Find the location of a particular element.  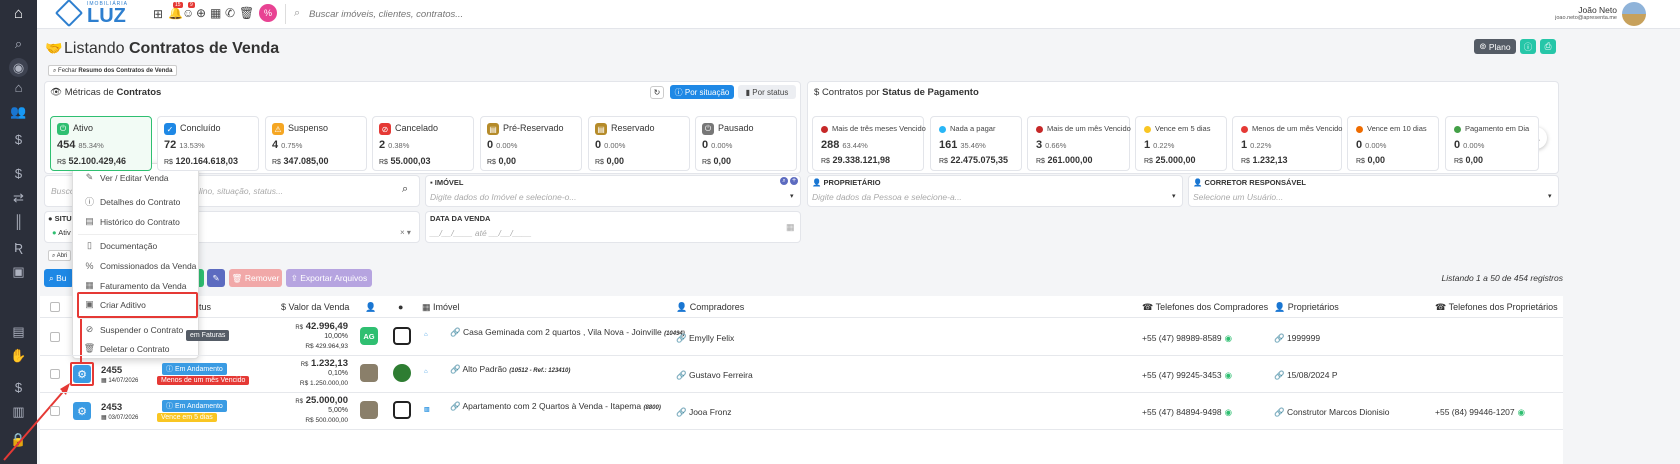

info-button: ⓘ is located at coordinates (1528, 46).